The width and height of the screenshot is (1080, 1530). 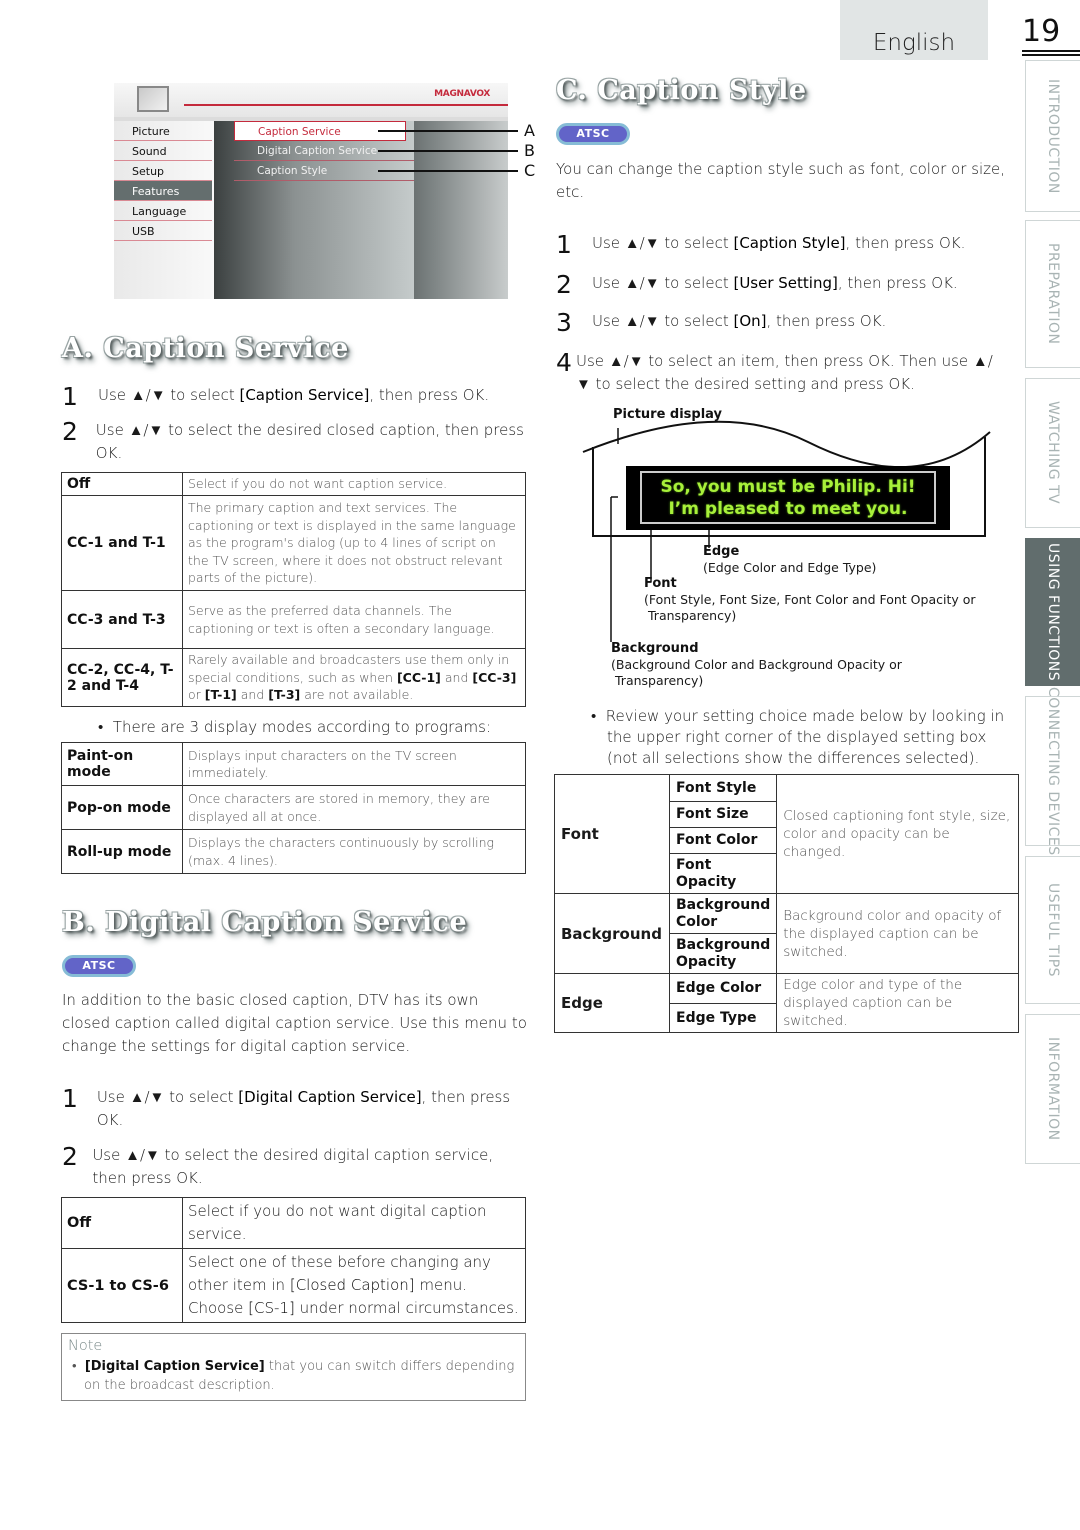 What do you see at coordinates (163, 171) in the screenshot?
I see `menu-item-setup: Setup` at bounding box center [163, 171].